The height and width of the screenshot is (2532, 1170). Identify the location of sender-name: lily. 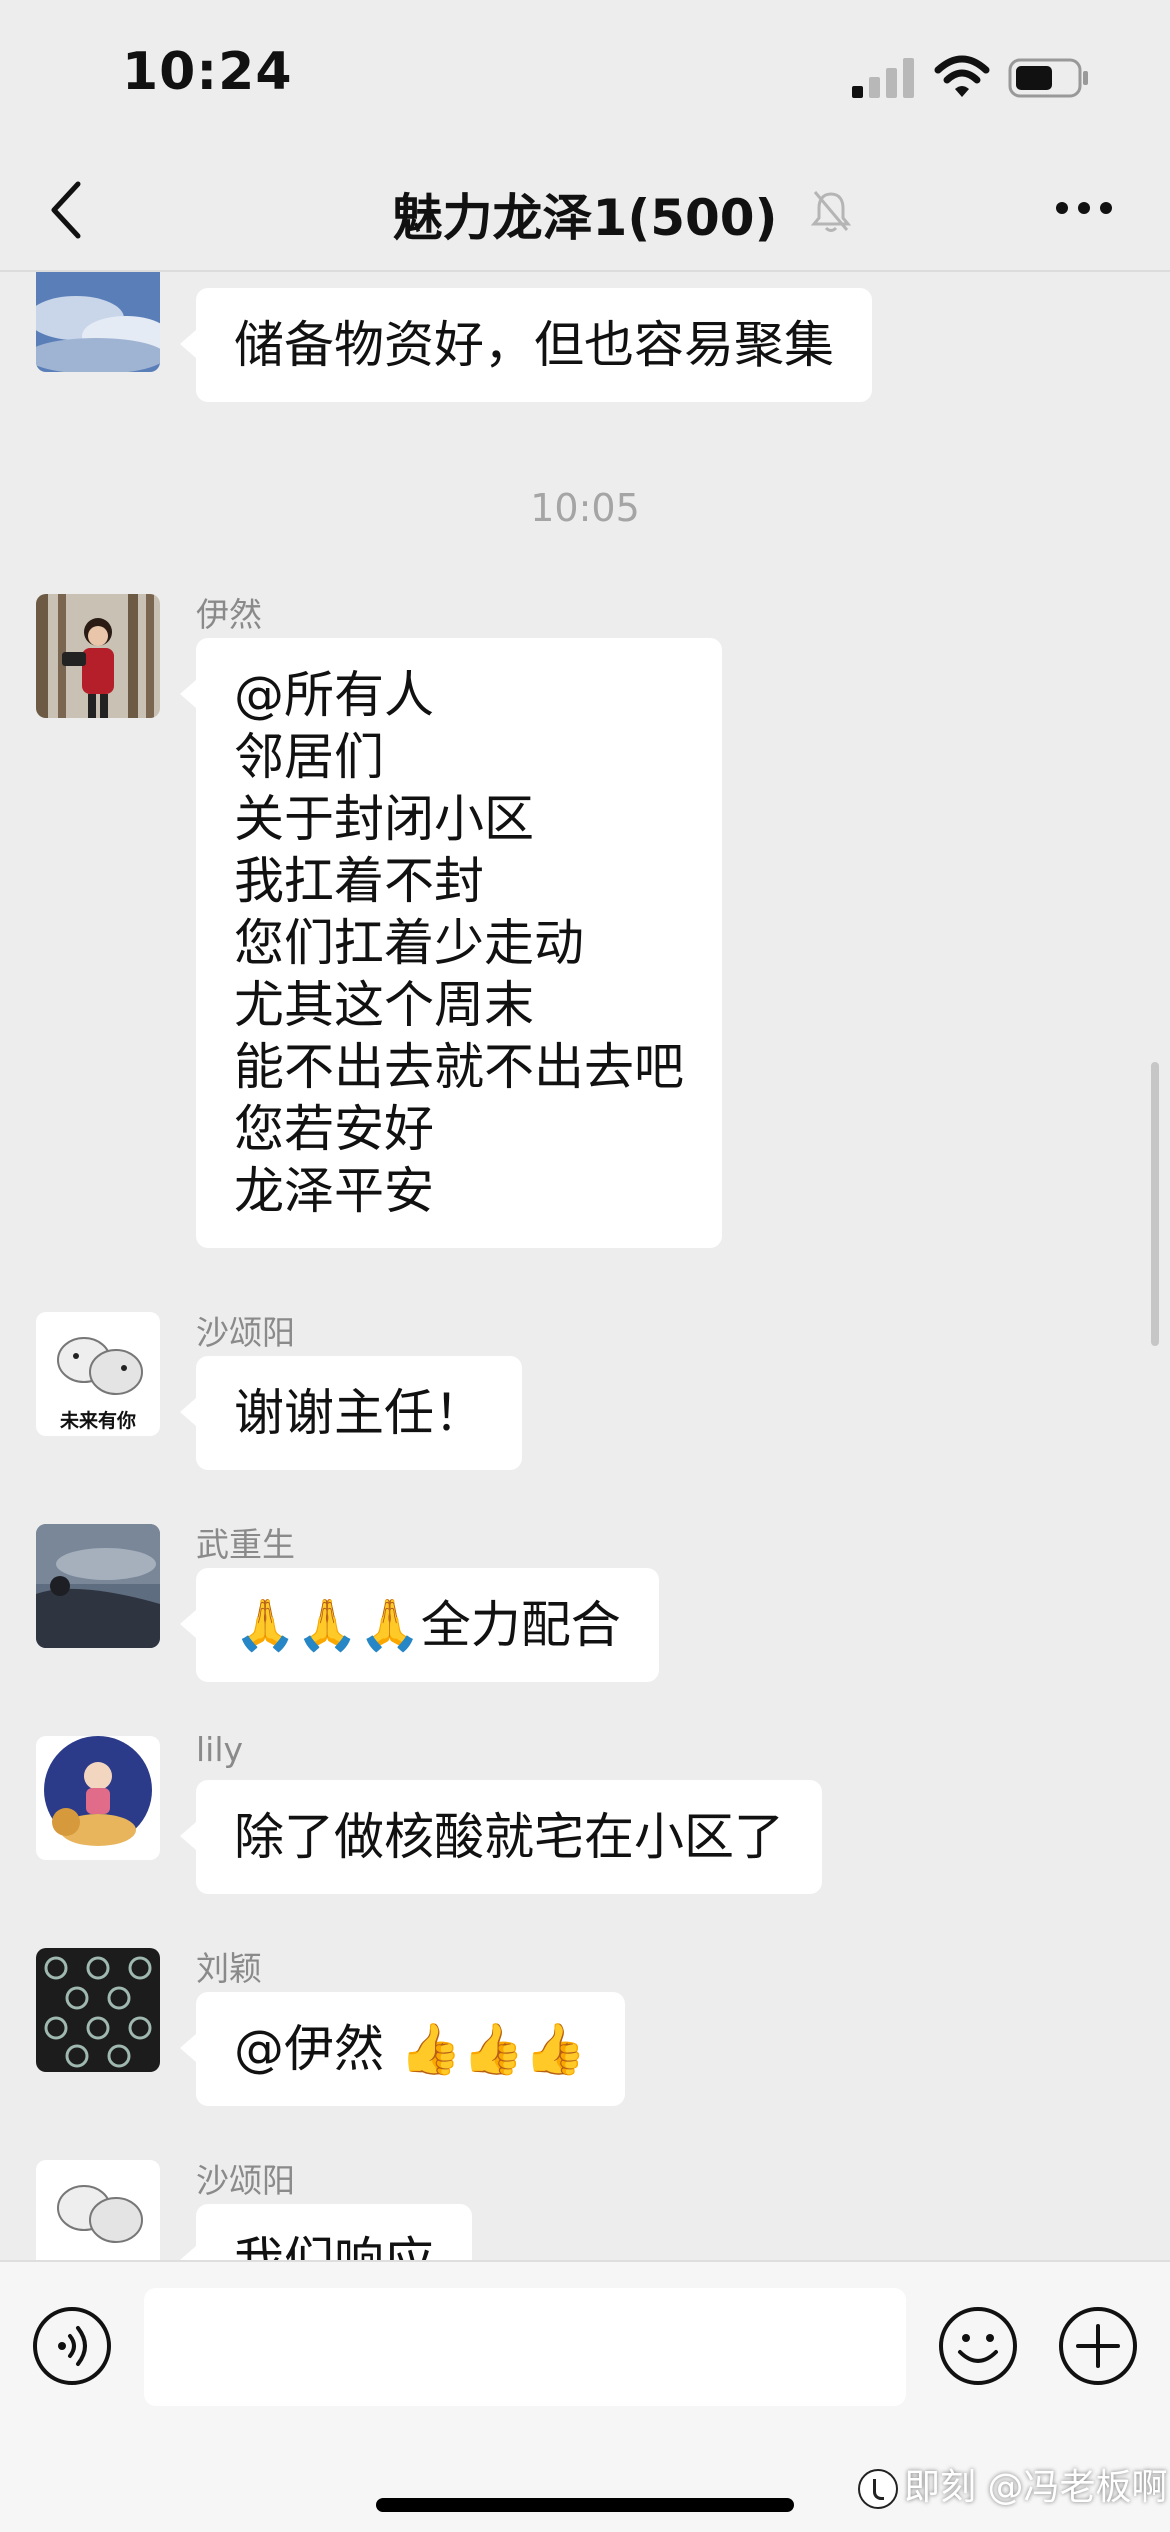
(220, 1749).